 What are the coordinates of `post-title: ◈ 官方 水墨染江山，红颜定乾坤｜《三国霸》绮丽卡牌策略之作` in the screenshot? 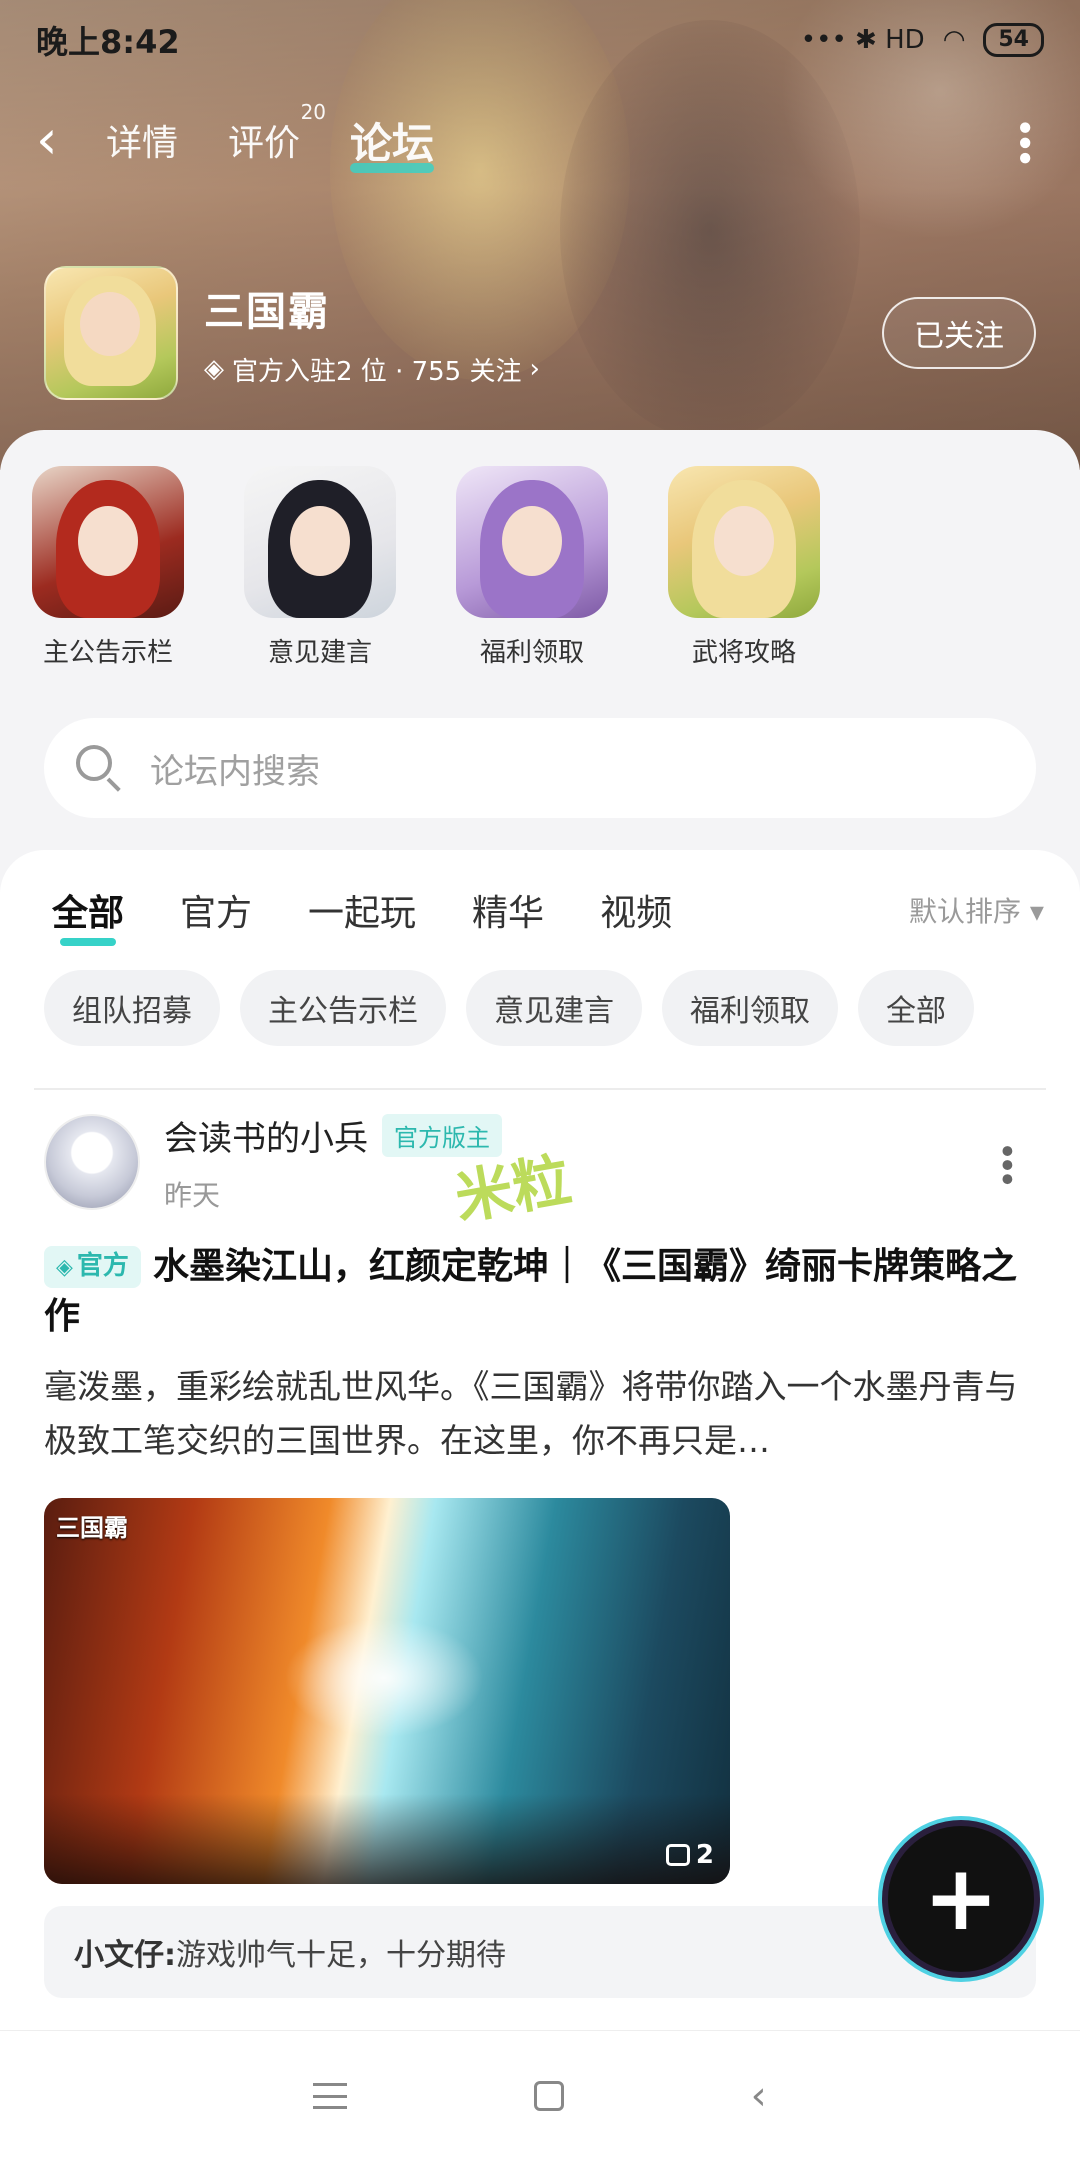 It's located at (540, 1292).